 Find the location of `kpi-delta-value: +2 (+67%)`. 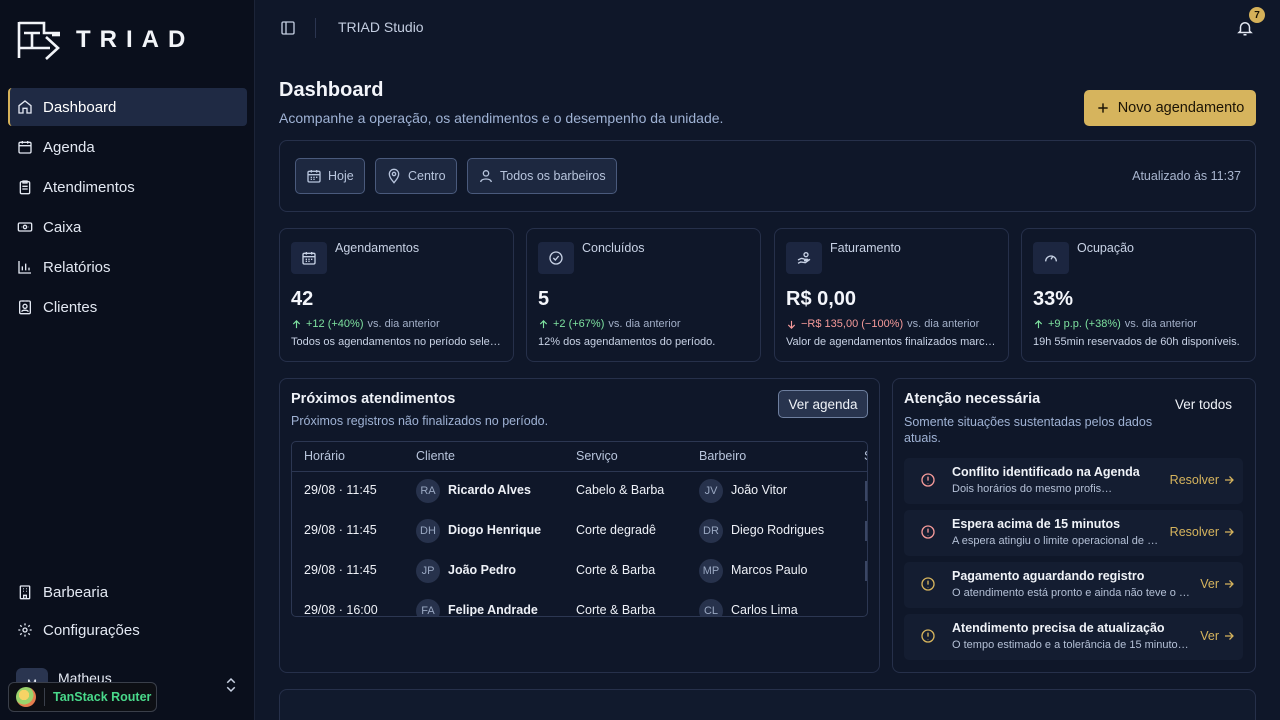

kpi-delta-value: +2 (+67%) is located at coordinates (579, 324).